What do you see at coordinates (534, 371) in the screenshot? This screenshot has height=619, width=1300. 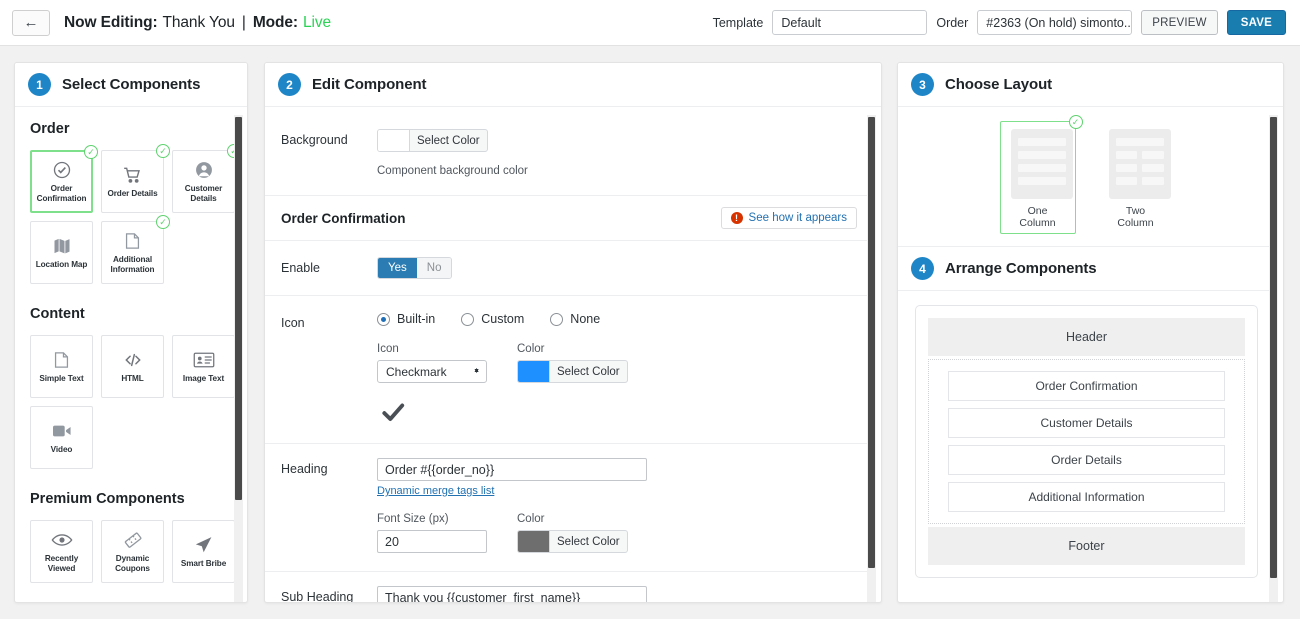 I see `icon-color-swatch` at bounding box center [534, 371].